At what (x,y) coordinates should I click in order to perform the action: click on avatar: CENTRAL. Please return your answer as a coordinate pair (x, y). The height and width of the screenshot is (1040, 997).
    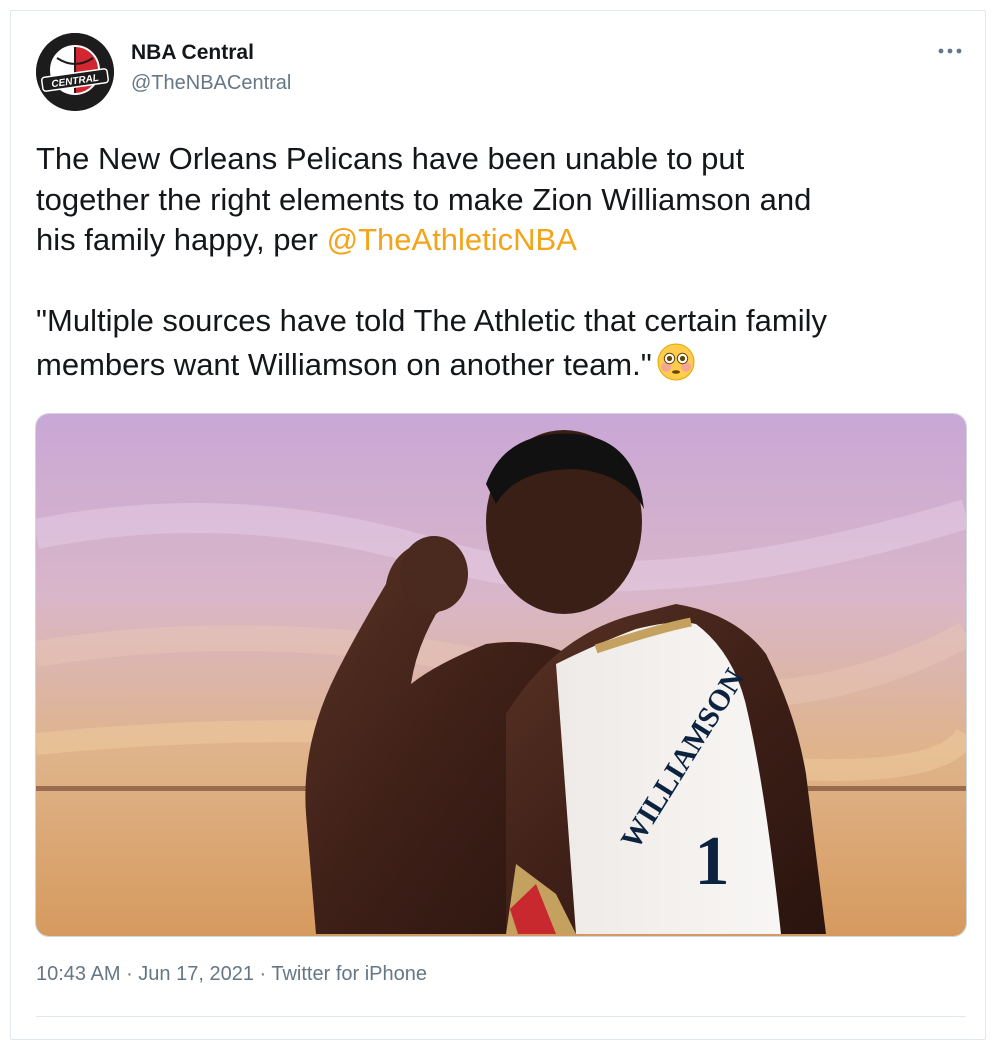
    Looking at the image, I should click on (75, 72).